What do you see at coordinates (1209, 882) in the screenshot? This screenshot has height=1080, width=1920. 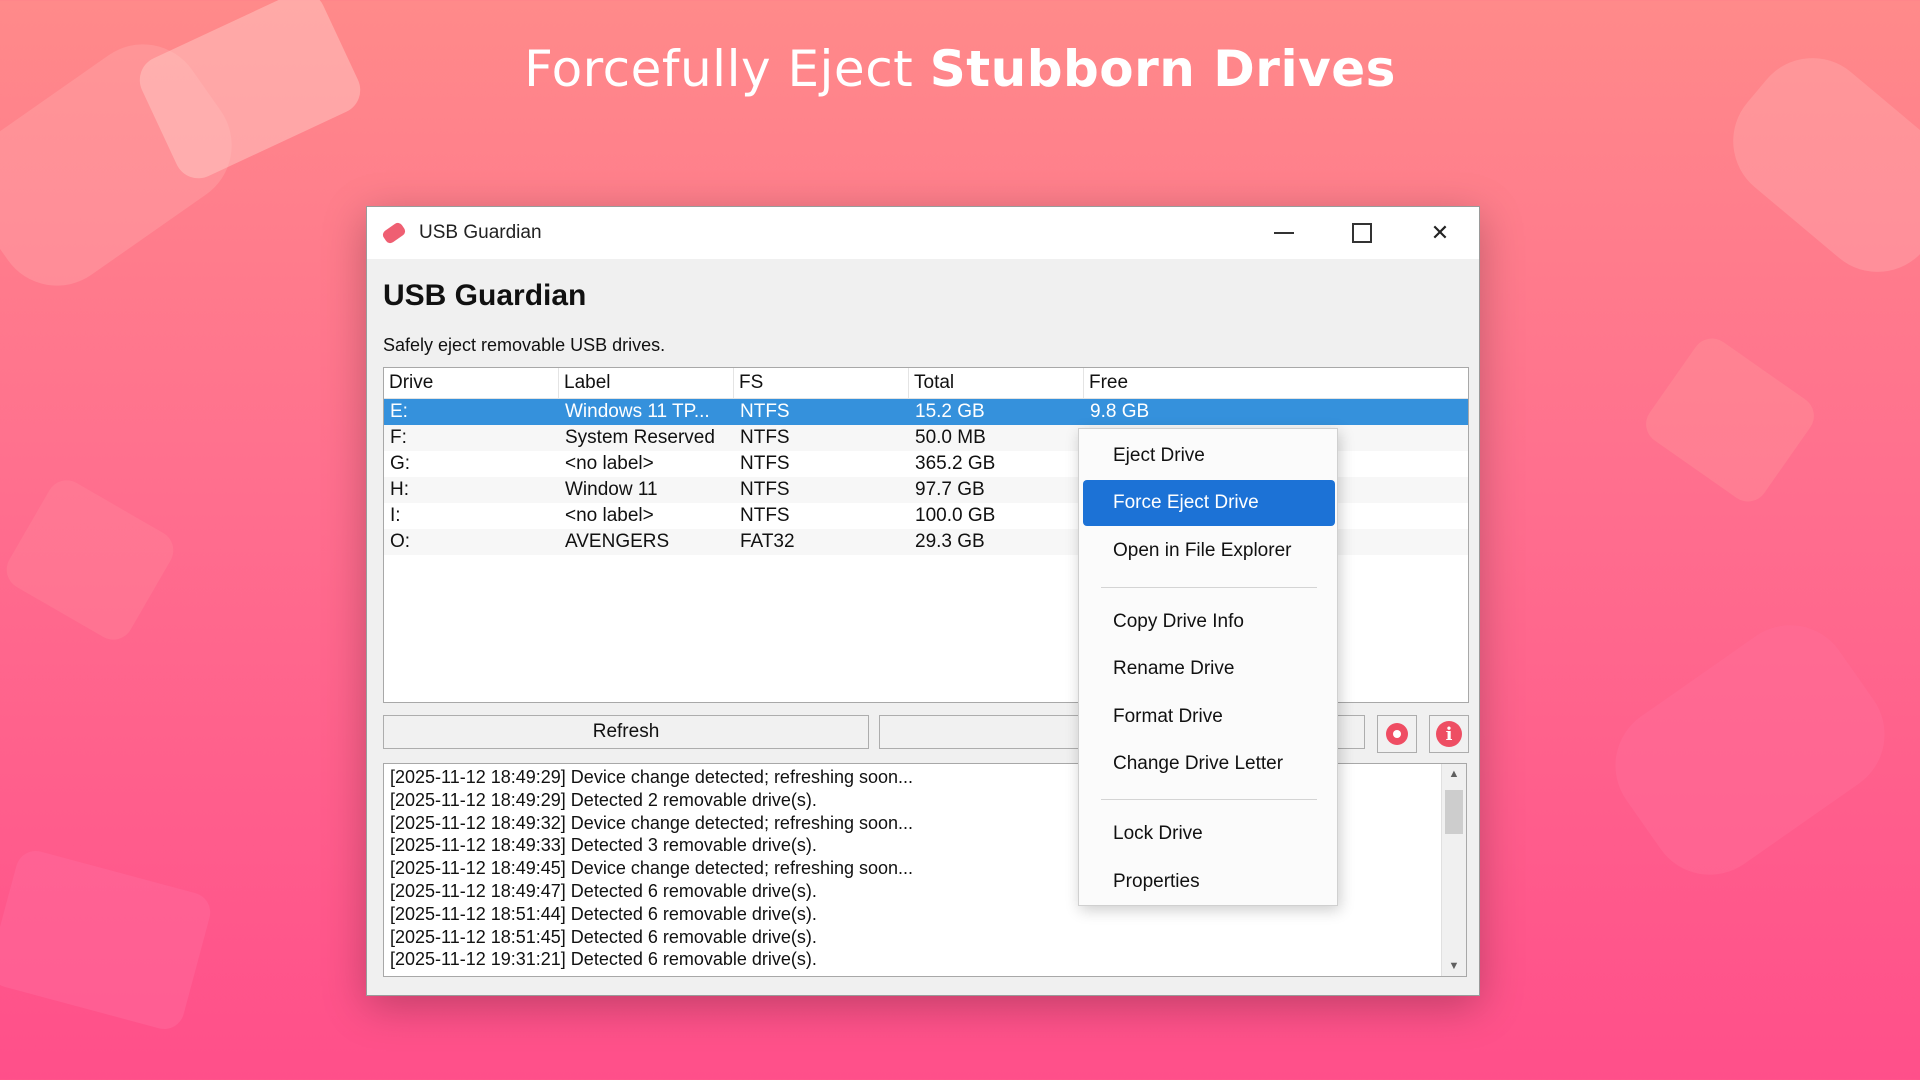 I see `menu-item-properties: Properties` at bounding box center [1209, 882].